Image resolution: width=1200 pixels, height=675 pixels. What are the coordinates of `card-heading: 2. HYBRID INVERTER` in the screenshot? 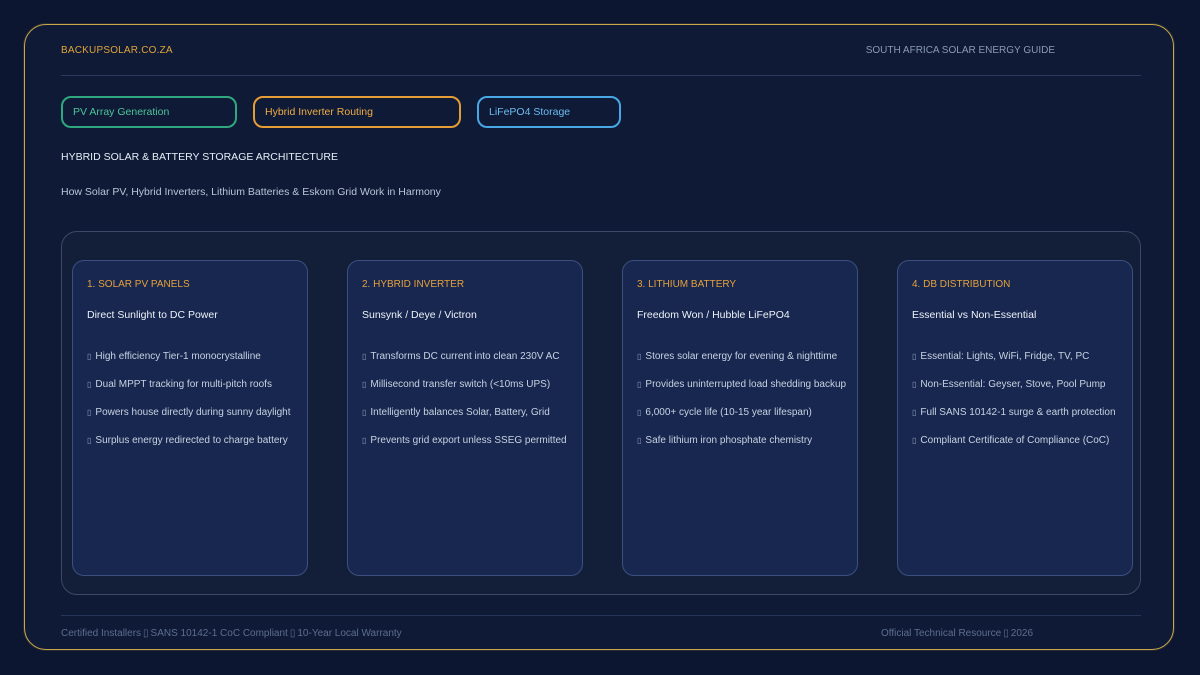 It's located at (413, 284).